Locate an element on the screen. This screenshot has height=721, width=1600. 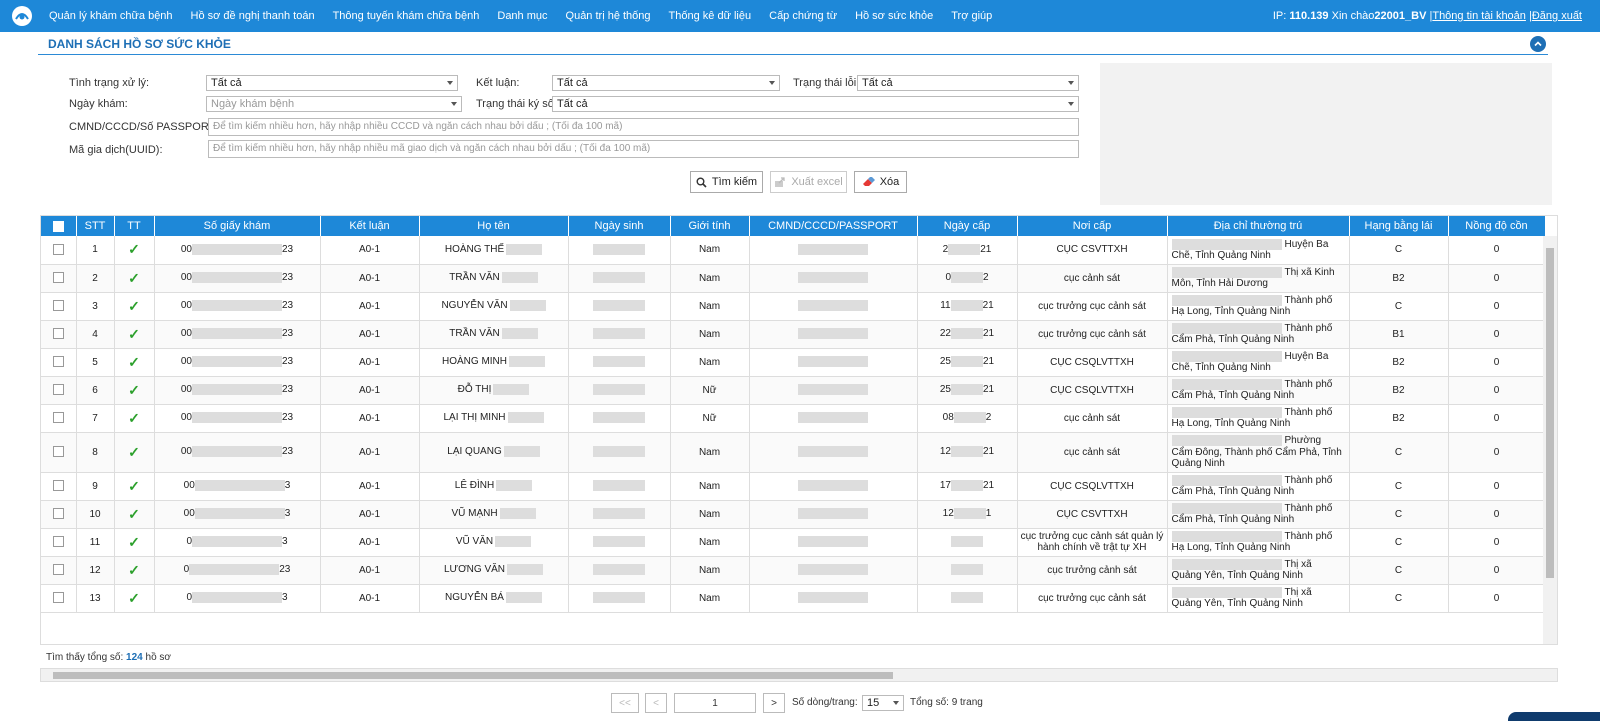
header-birth-date: Ngày sinh is located at coordinates (619, 226).